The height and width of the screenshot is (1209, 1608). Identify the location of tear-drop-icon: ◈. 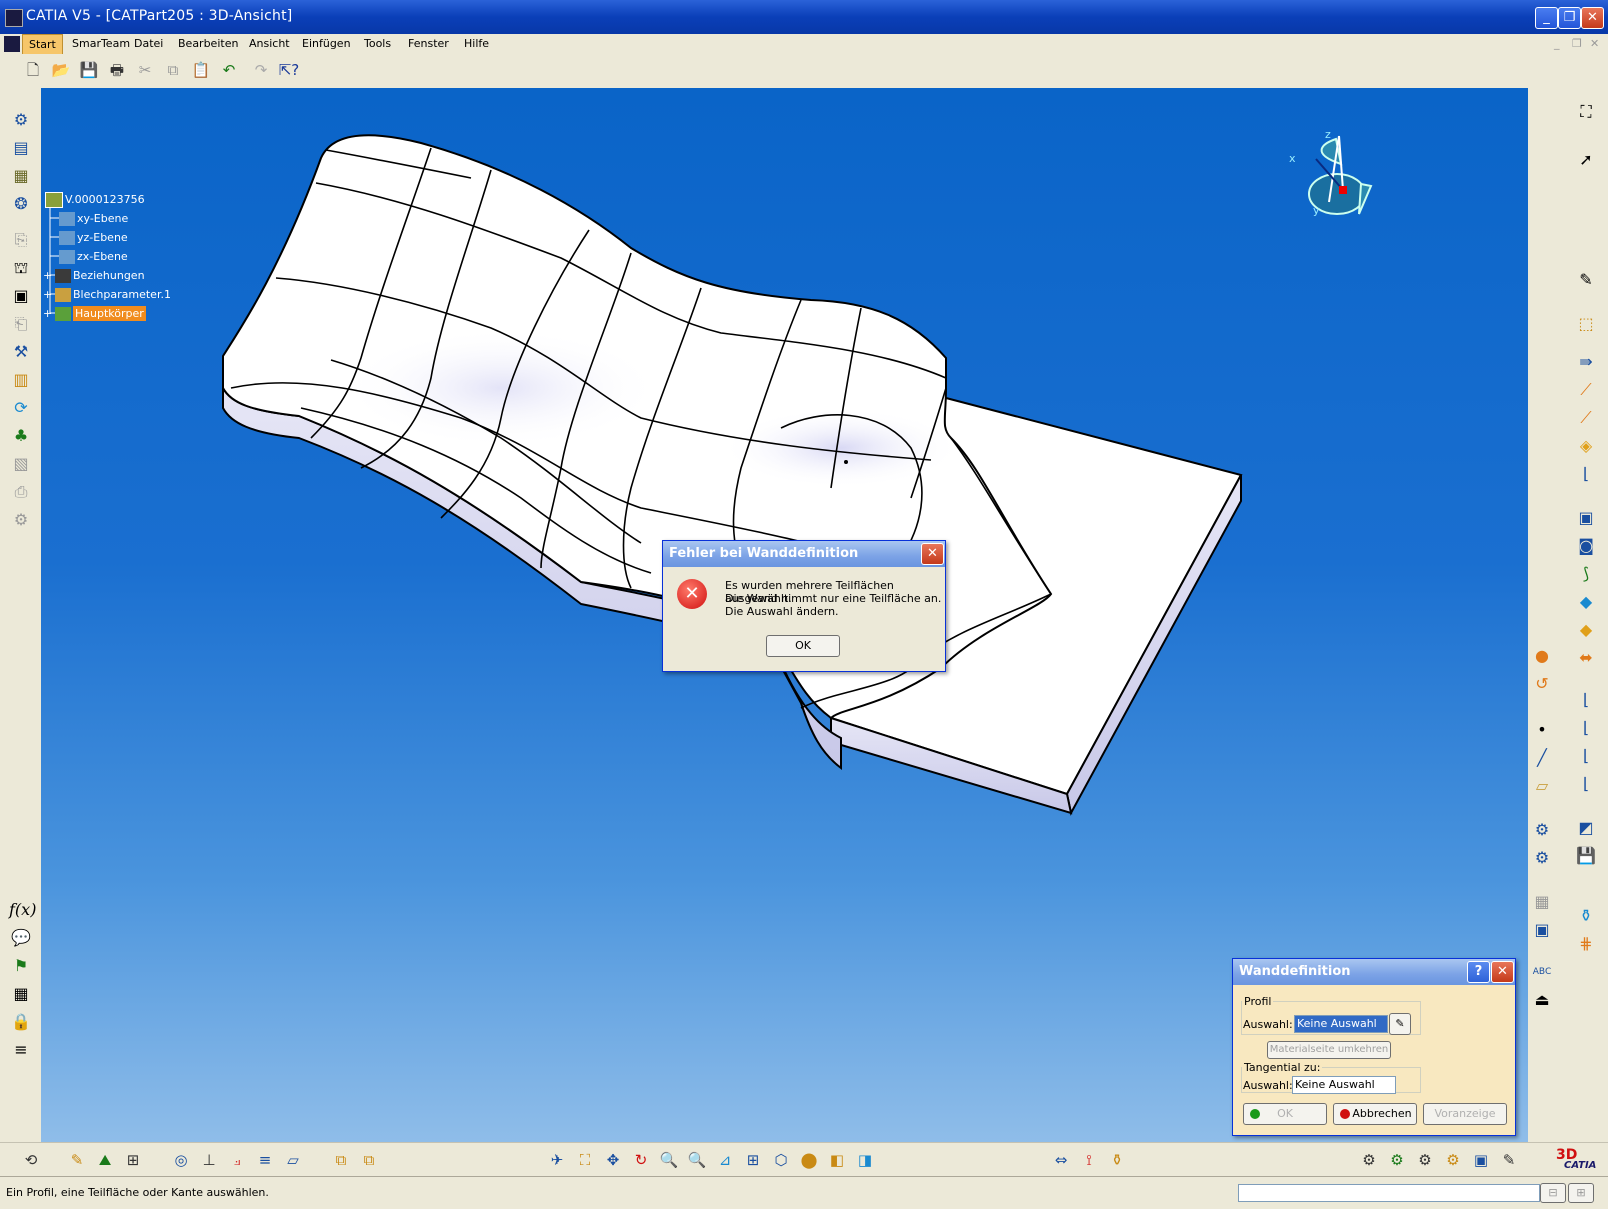
(1586, 446).